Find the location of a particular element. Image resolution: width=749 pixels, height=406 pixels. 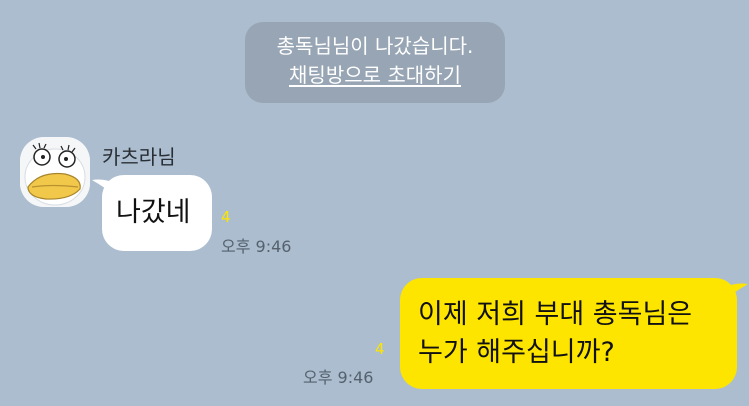

incoming-timestamp: 오후 9:46 is located at coordinates (256, 246).